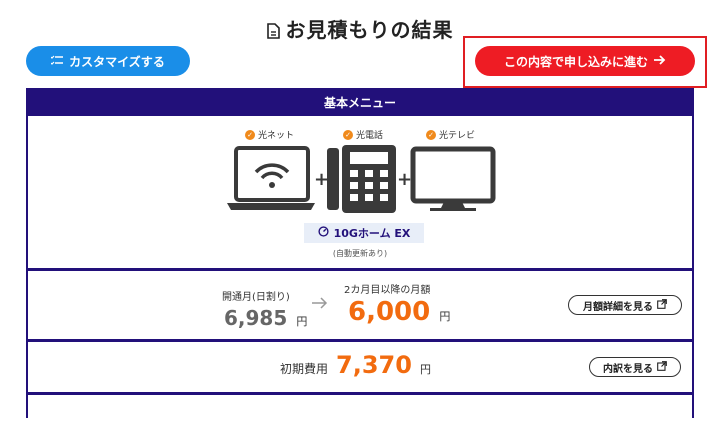 The height and width of the screenshot is (425, 720). What do you see at coordinates (256, 297) in the screenshot?
I see `first-month-label: 開通月(日割り)` at bounding box center [256, 297].